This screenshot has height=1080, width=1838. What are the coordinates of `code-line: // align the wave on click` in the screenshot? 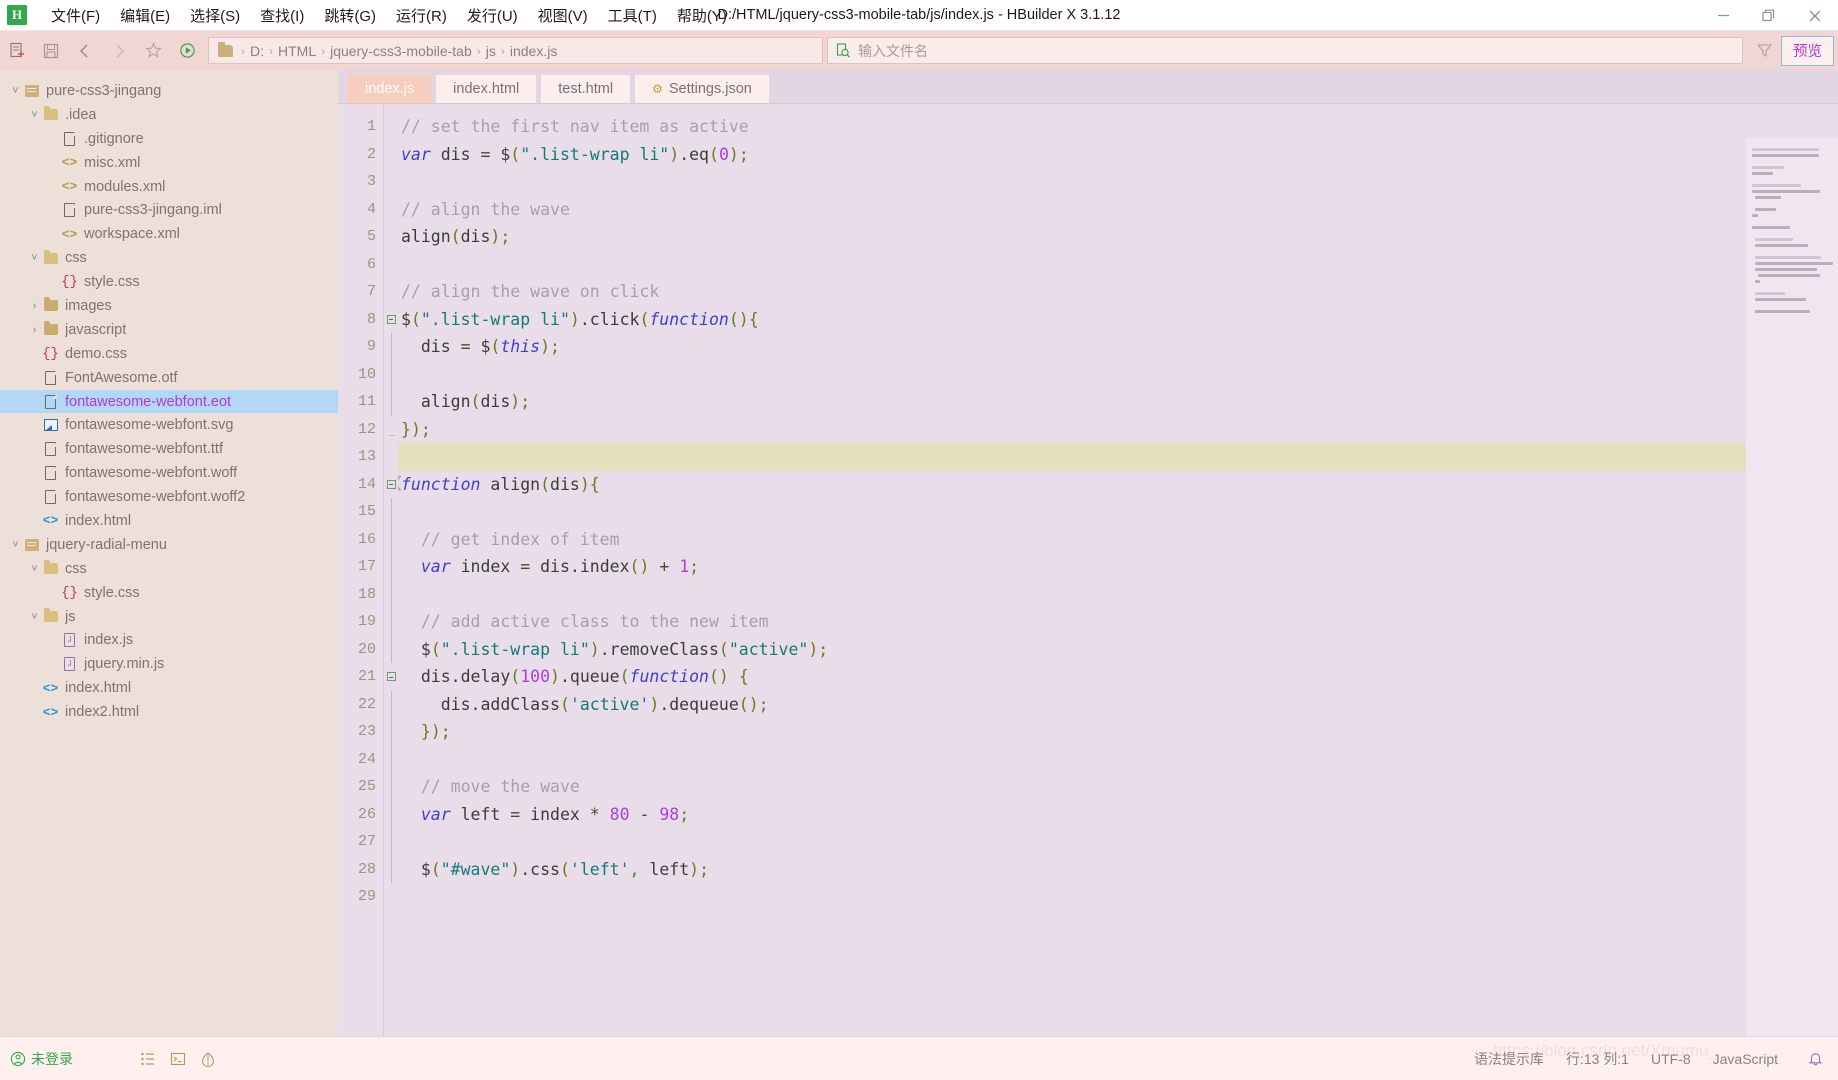 It's located at (1118, 292).